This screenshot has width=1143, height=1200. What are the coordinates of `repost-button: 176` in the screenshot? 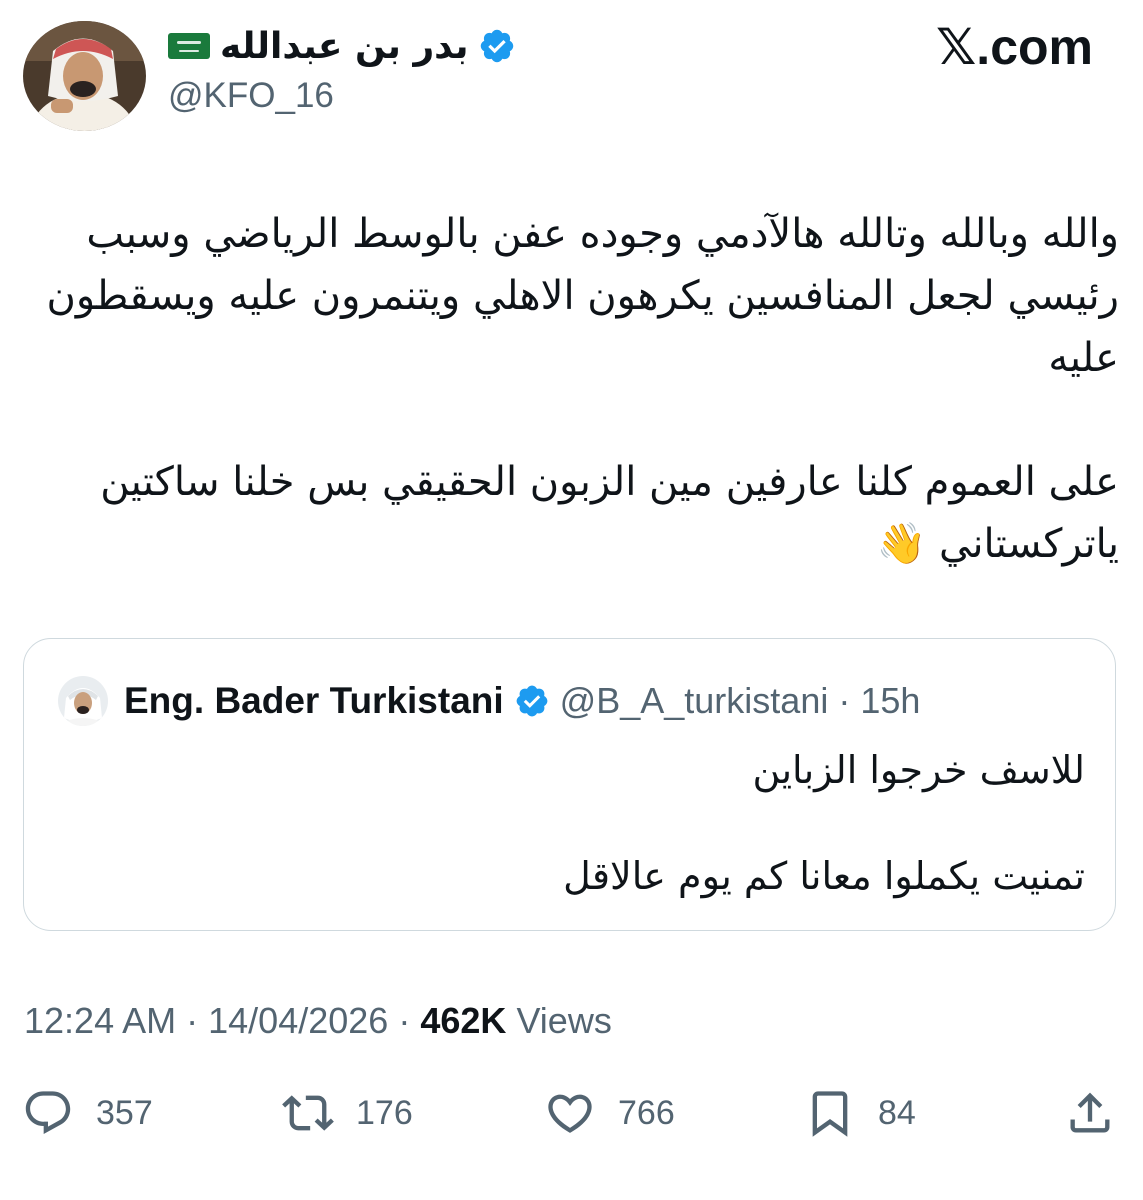 It's located at (347, 1113).